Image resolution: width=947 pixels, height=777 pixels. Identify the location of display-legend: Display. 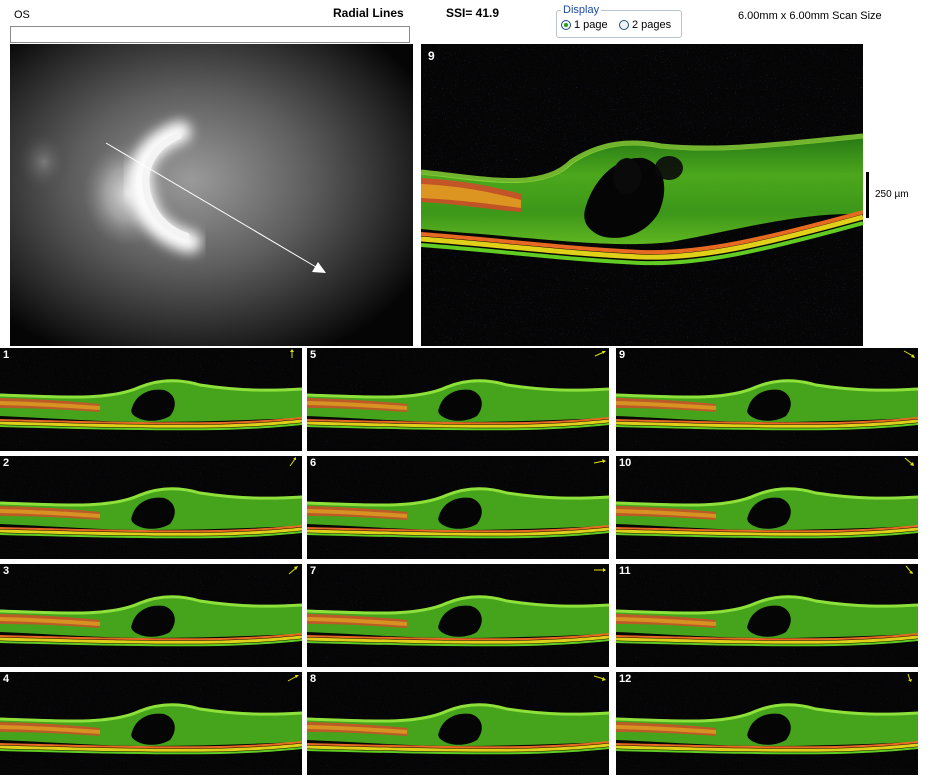
(581, 10).